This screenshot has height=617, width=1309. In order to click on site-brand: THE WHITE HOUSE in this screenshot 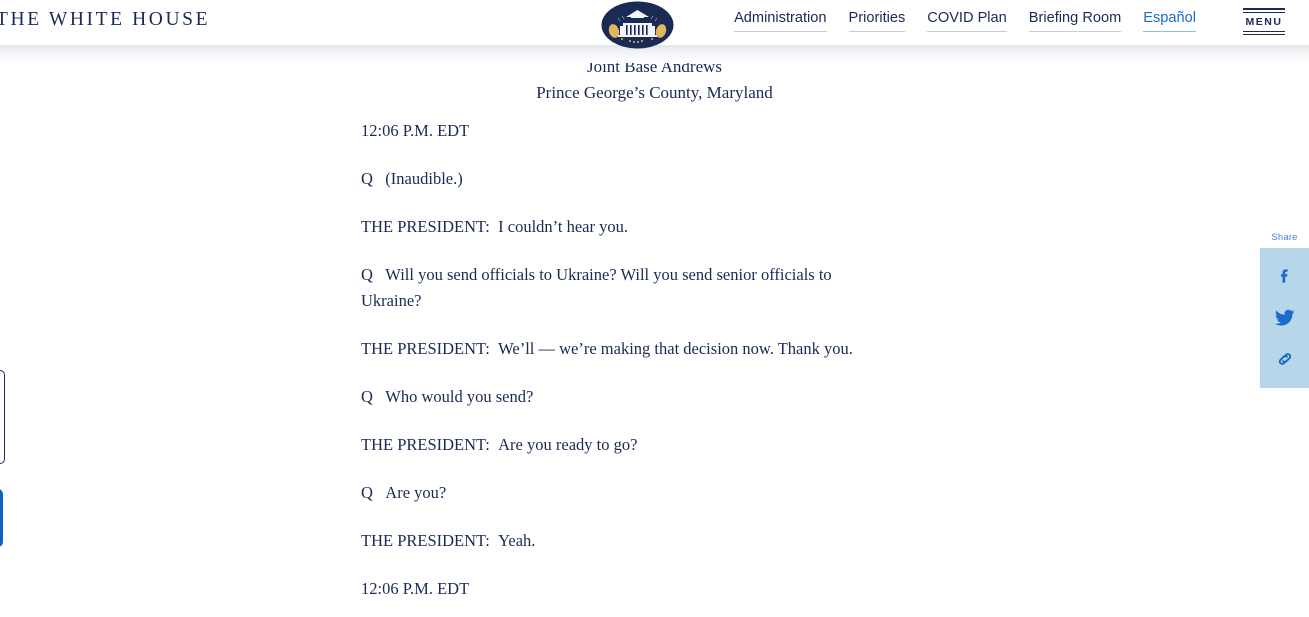, I will do `click(105, 20)`.